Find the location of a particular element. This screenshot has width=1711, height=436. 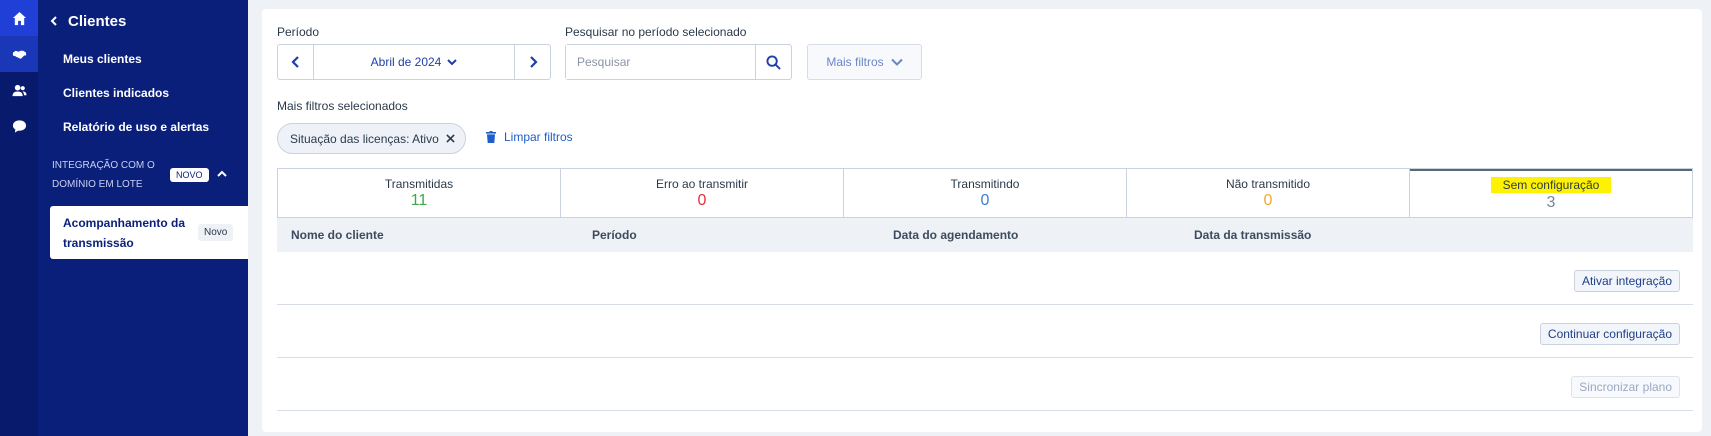

tab-transmitidas: Transmitidas 11 is located at coordinates (419, 193).